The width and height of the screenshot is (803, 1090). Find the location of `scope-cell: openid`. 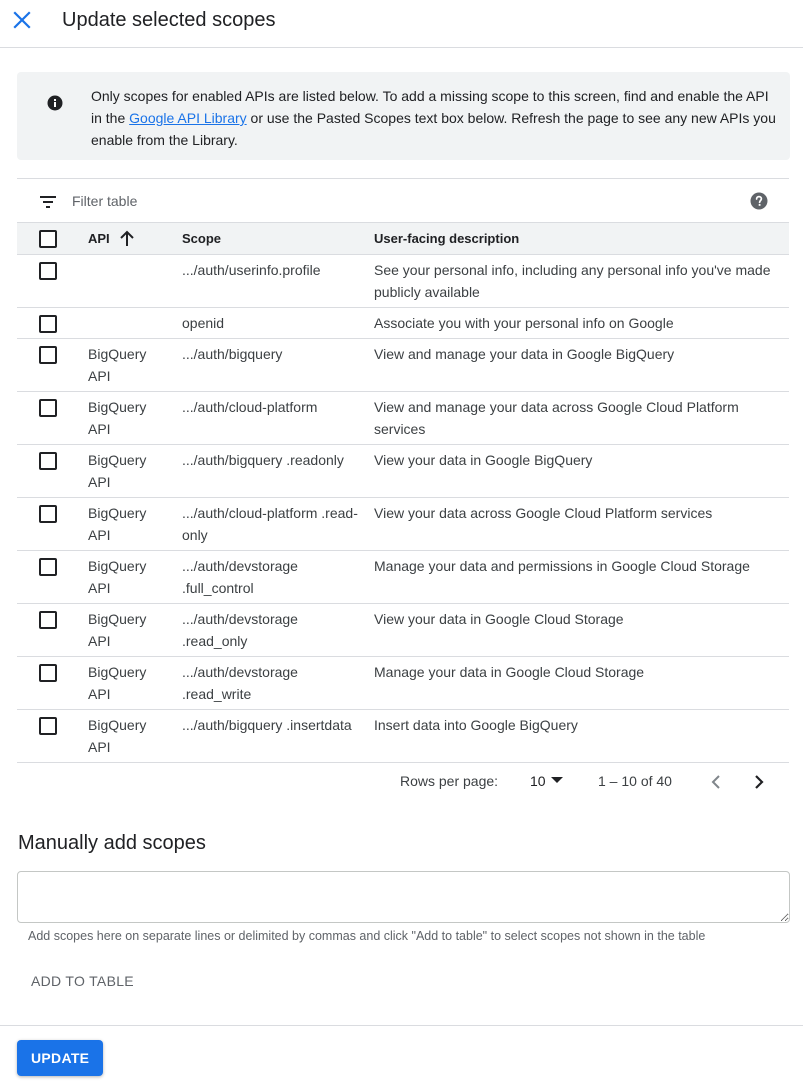

scope-cell: openid is located at coordinates (203, 323).